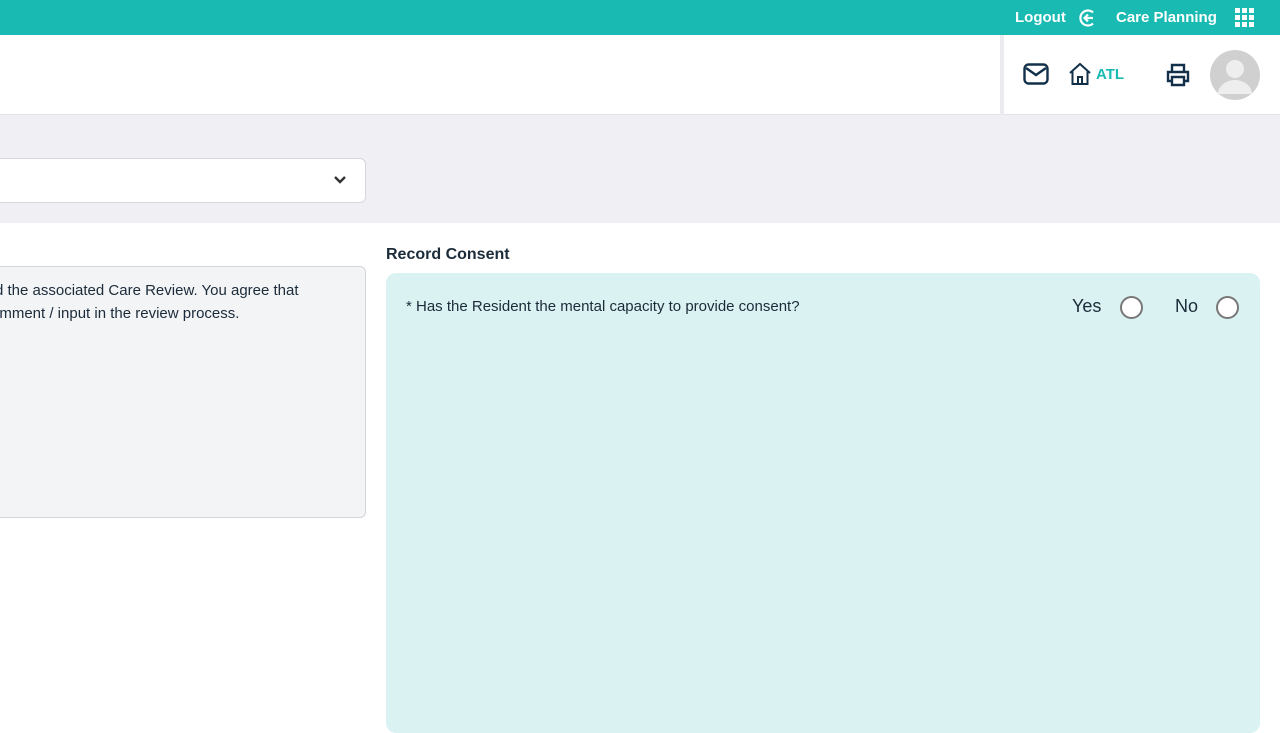 The width and height of the screenshot is (1280, 733). What do you see at coordinates (1040, 17) in the screenshot?
I see `logout-link: Logout` at bounding box center [1040, 17].